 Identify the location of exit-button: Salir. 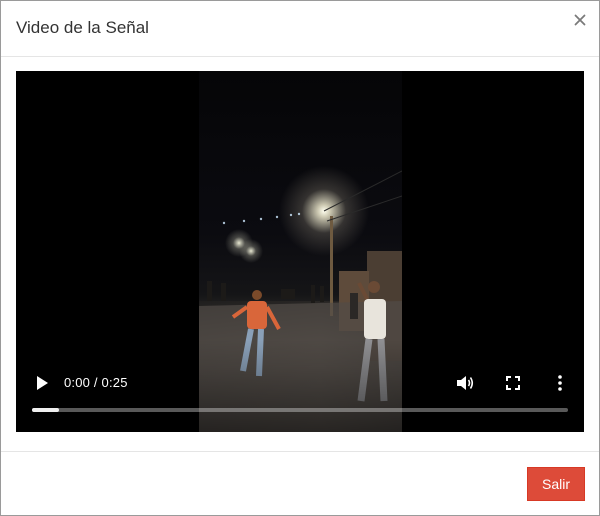
(556, 484).